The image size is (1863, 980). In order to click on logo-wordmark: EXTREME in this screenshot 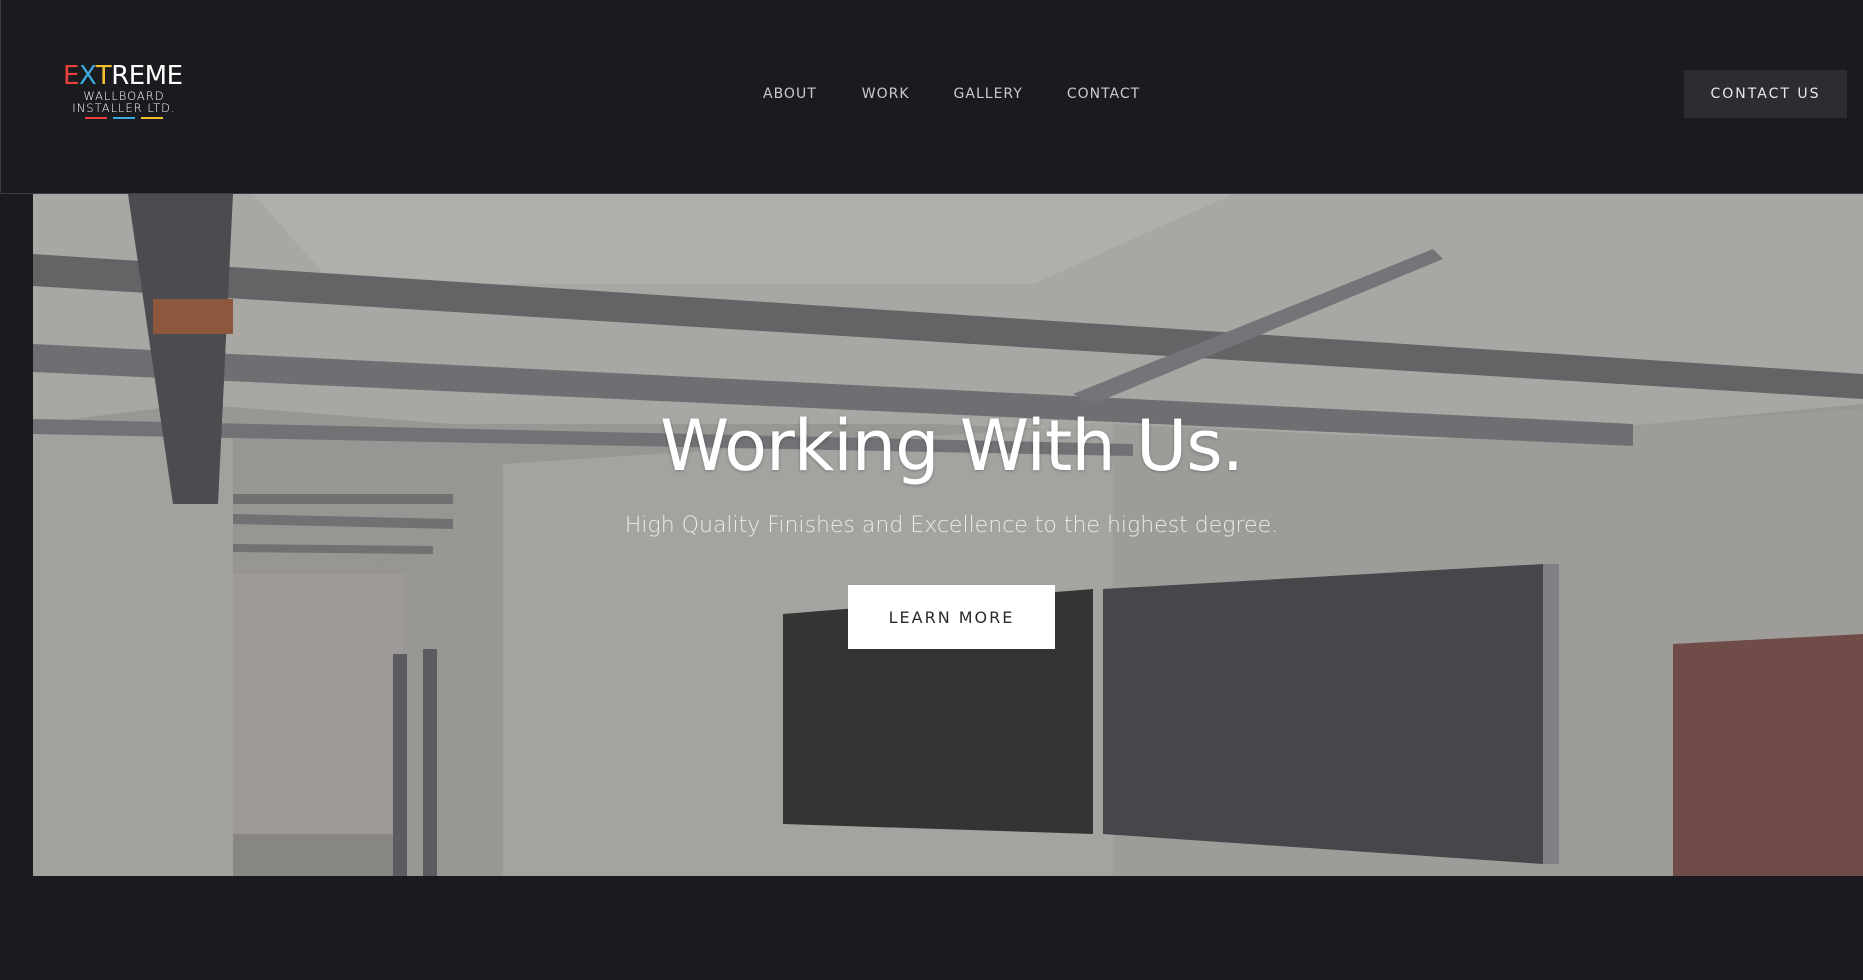, I will do `click(124, 76)`.